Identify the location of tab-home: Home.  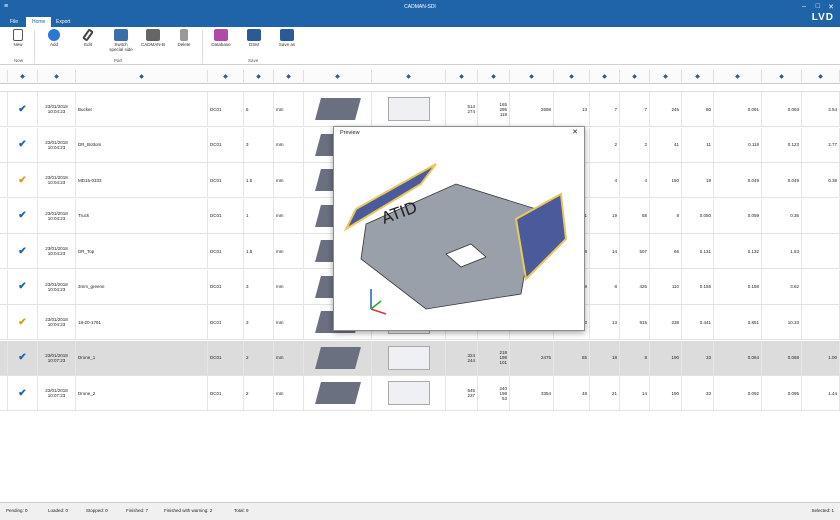
(39, 22).